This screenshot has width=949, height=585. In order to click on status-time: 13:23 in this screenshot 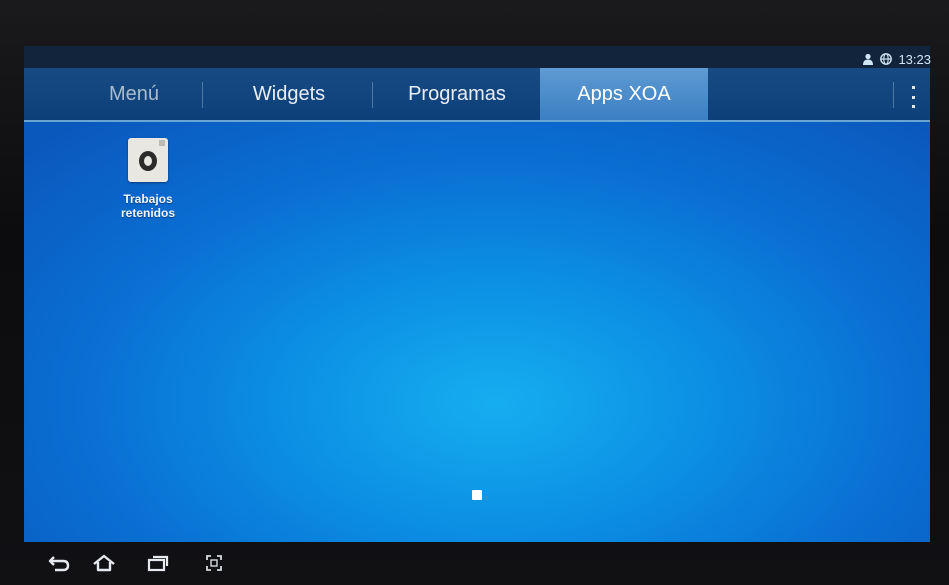, I will do `click(914, 59)`.